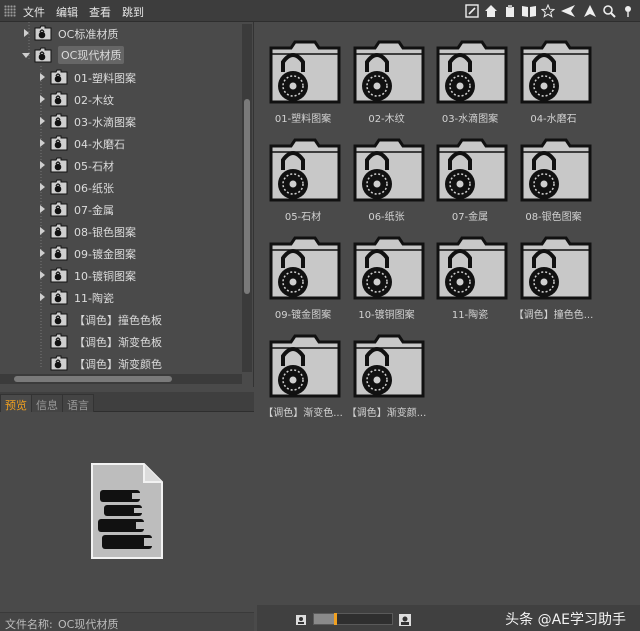 This screenshot has width=640, height=631. I want to click on clipboard-icon, so click(510, 11).